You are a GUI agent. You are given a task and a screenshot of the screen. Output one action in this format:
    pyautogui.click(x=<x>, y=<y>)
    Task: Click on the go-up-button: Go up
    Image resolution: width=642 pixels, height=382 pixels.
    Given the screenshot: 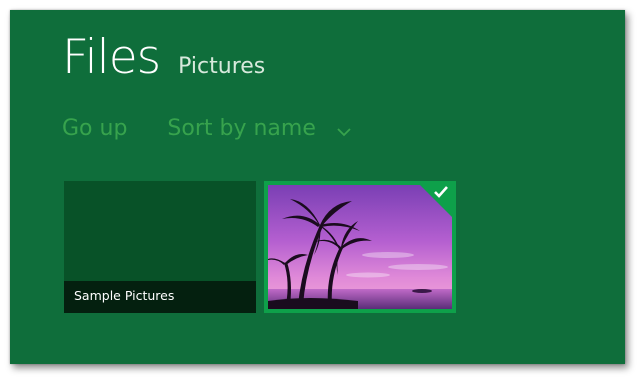 What is the action you would take?
    pyautogui.click(x=94, y=128)
    